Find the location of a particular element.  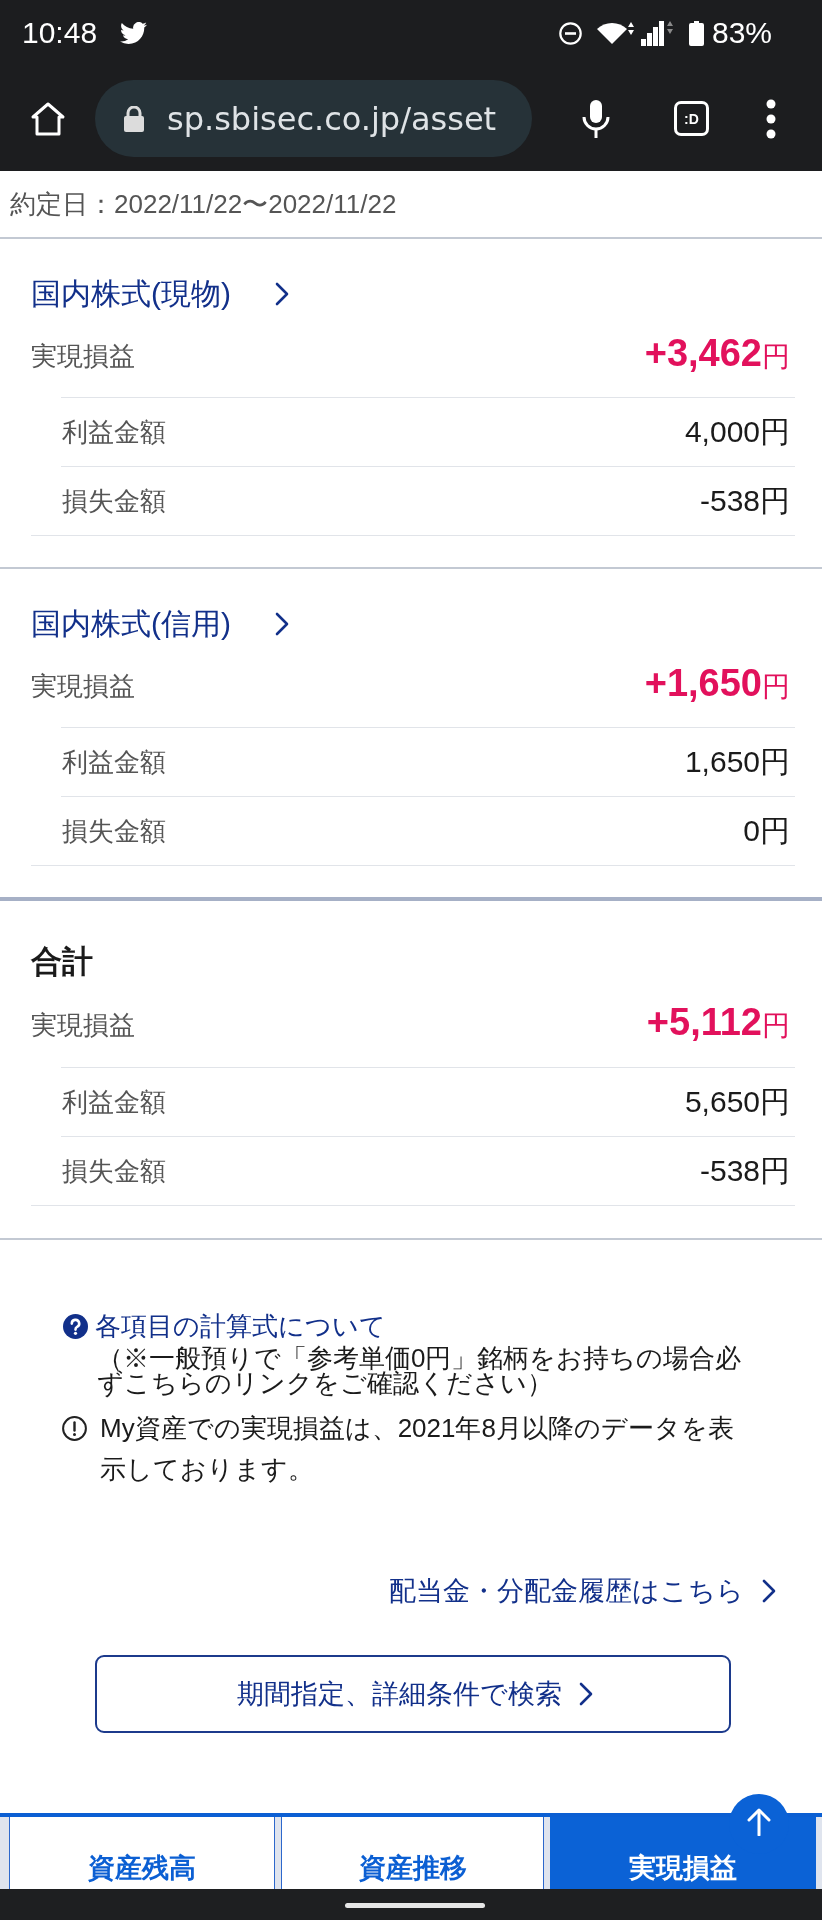

menu-icon is located at coordinates (771, 118).